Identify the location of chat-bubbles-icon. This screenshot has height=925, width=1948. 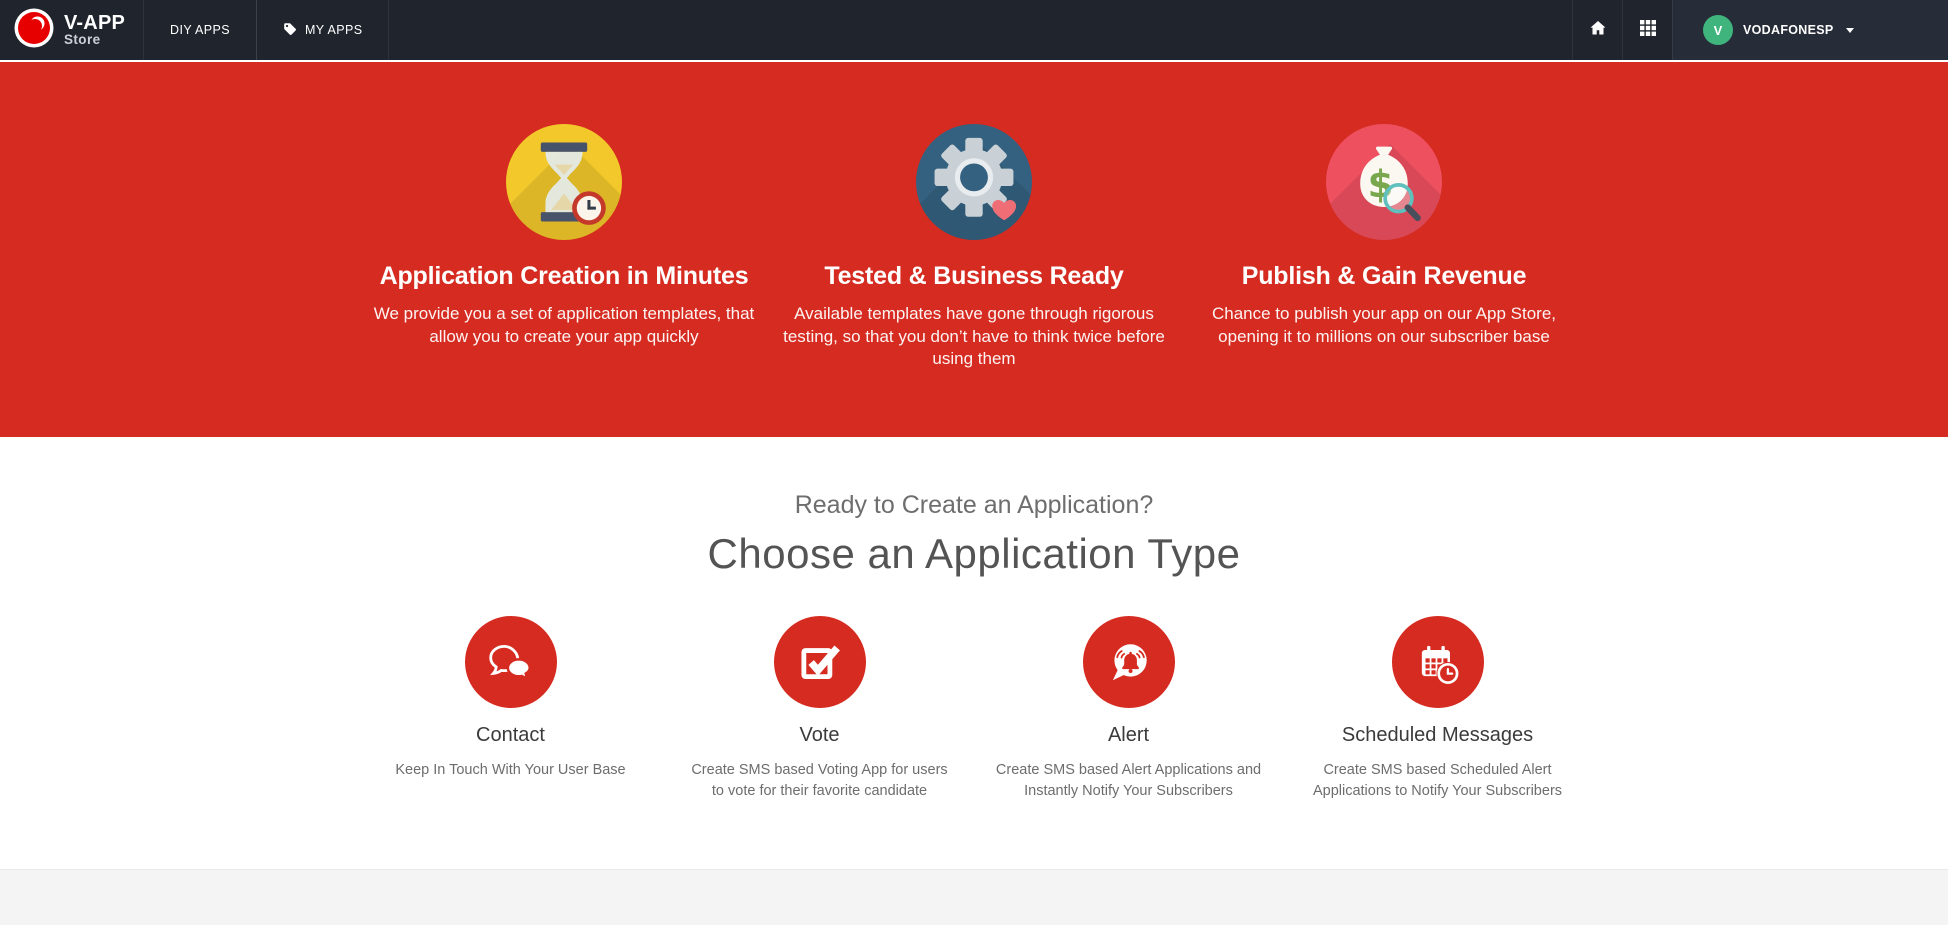
(510, 662).